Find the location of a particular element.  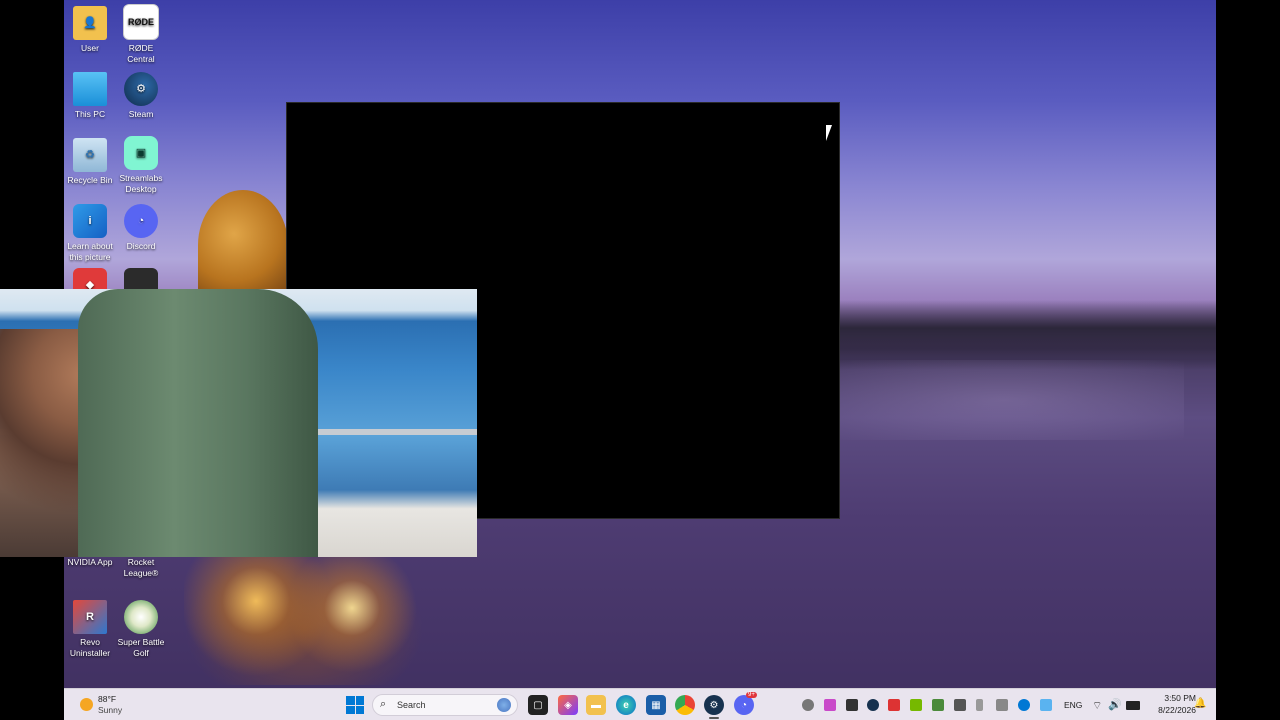

desktop-icon-discord: ◔ Discord is located at coordinates (141, 228).